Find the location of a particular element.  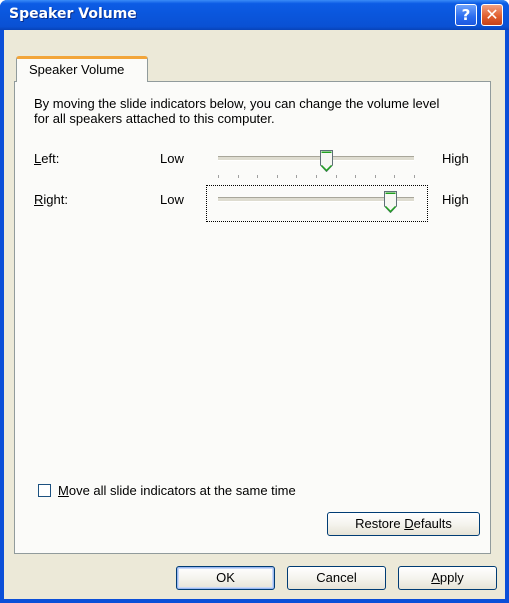

right-label-accel: R is located at coordinates (39, 199).